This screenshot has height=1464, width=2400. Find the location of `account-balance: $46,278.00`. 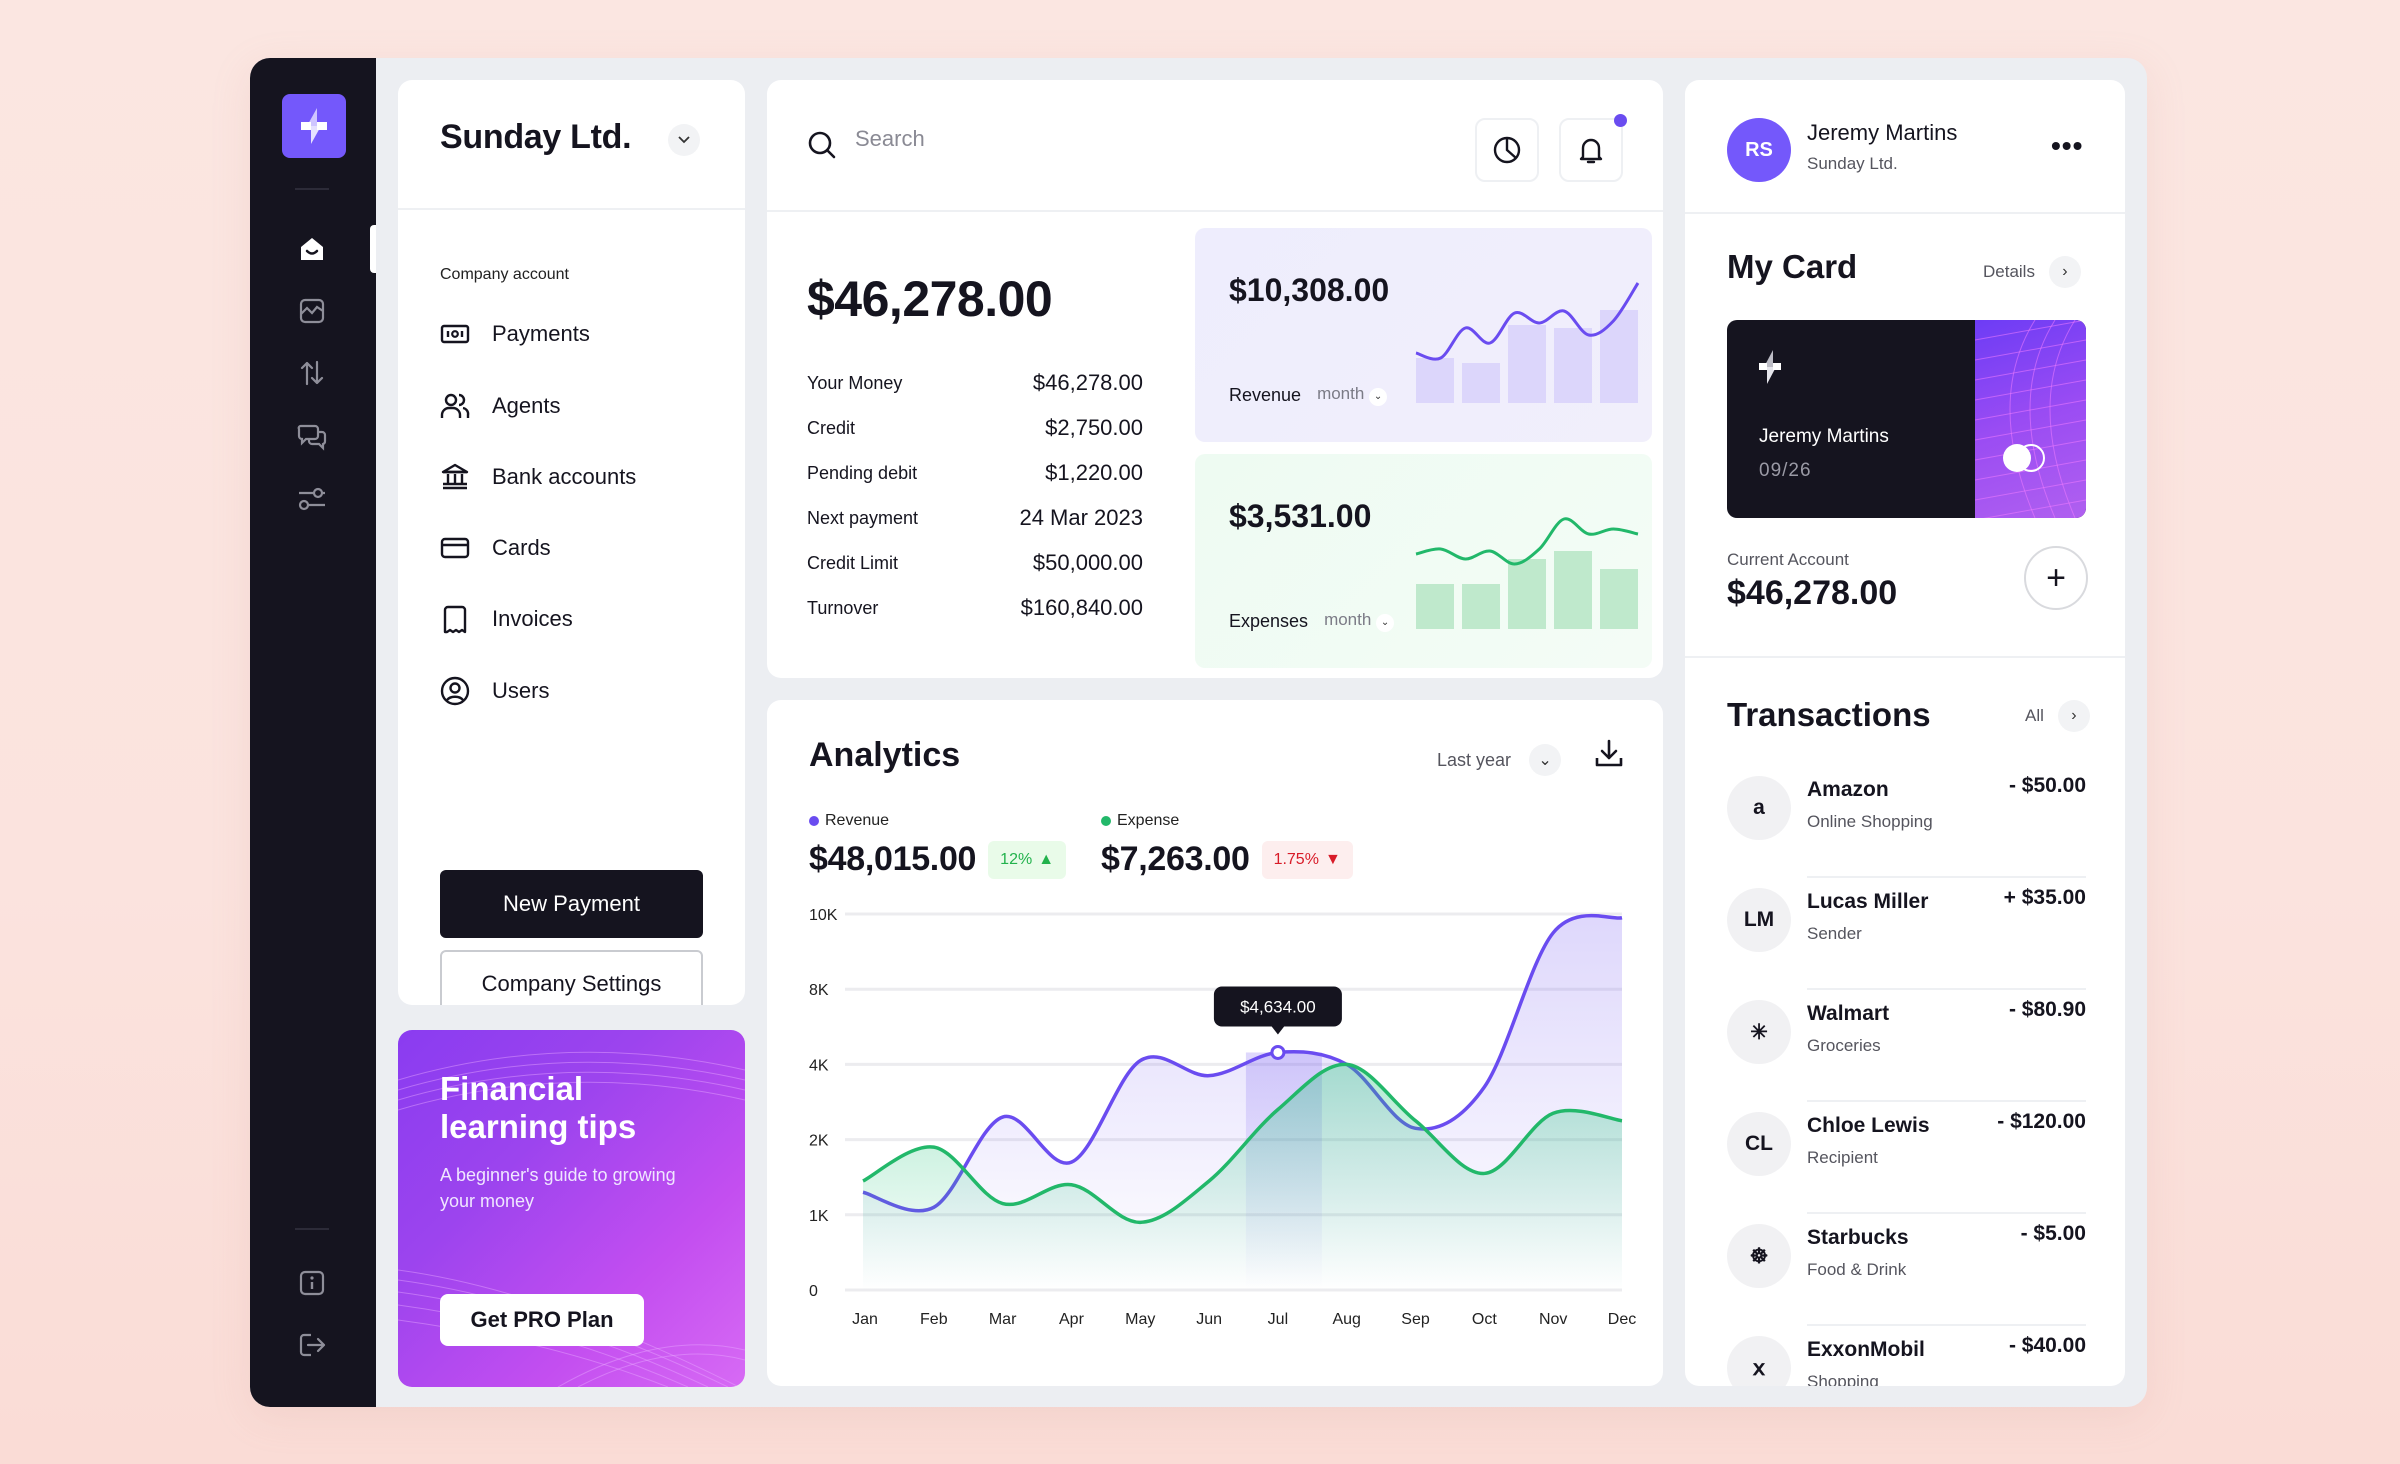

account-balance: $46,278.00 is located at coordinates (1812, 593).